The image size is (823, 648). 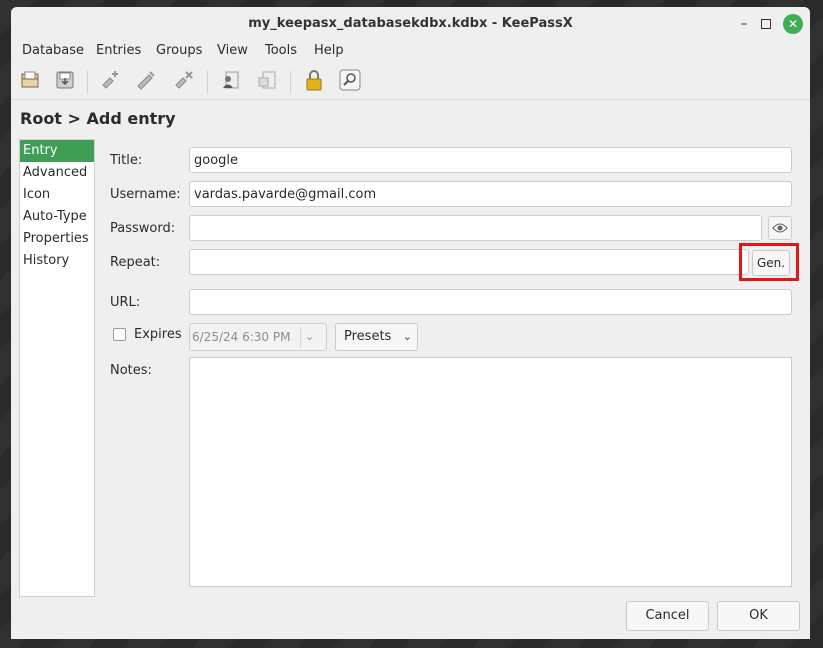 I want to click on add-entry-icon, so click(x=111, y=80).